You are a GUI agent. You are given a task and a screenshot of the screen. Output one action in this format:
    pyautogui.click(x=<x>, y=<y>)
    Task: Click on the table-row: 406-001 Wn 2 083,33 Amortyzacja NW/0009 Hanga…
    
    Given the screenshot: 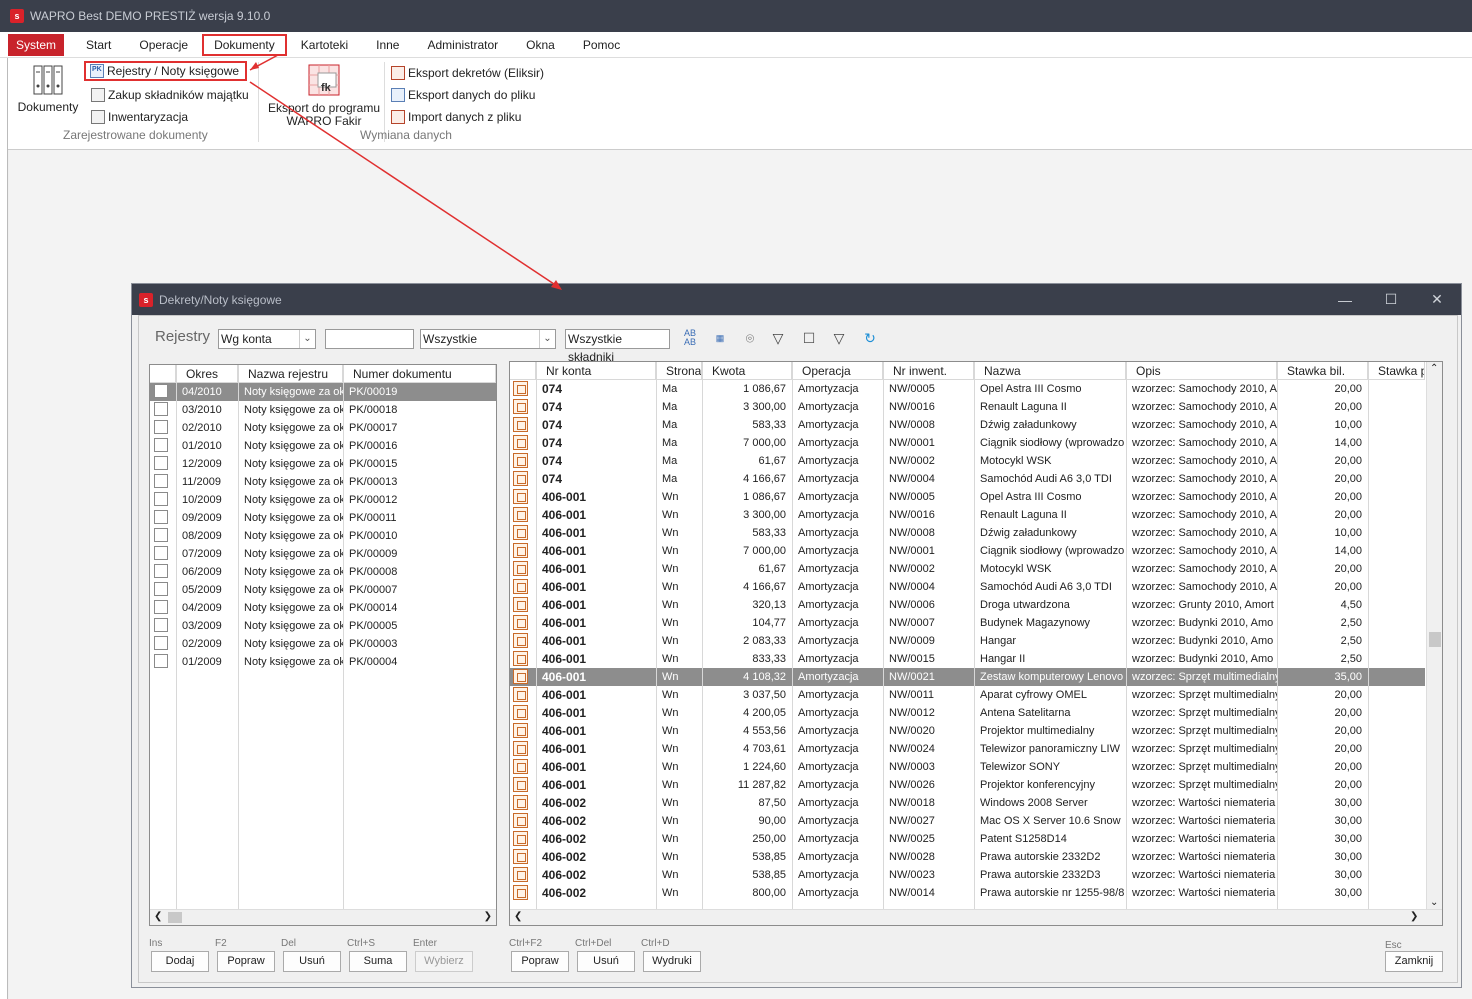 What is the action you would take?
    pyautogui.click(x=967, y=641)
    